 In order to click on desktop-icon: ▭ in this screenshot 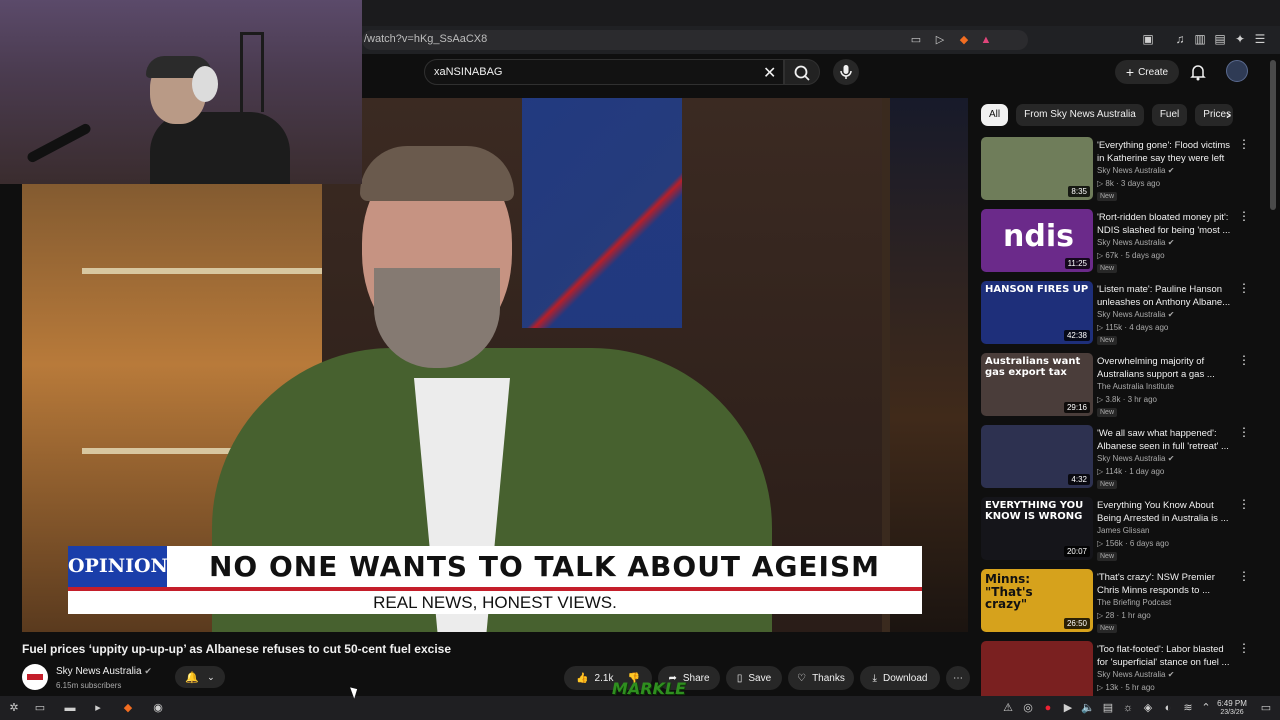, I will do `click(40, 708)`.